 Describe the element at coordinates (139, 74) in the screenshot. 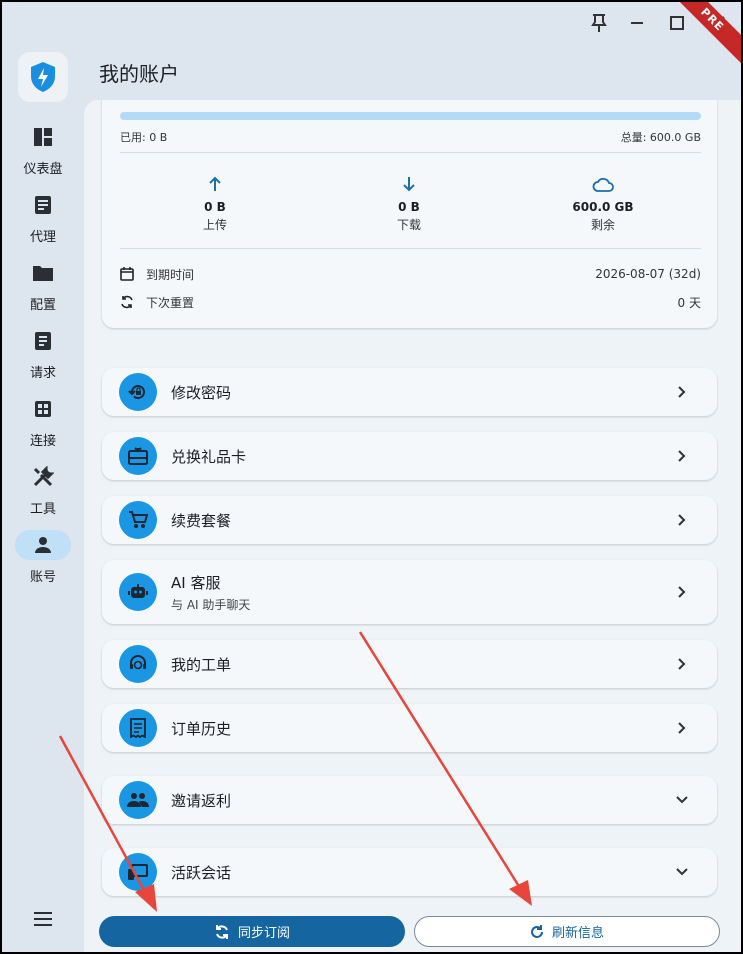

I see `page-title: 我的账户` at that location.